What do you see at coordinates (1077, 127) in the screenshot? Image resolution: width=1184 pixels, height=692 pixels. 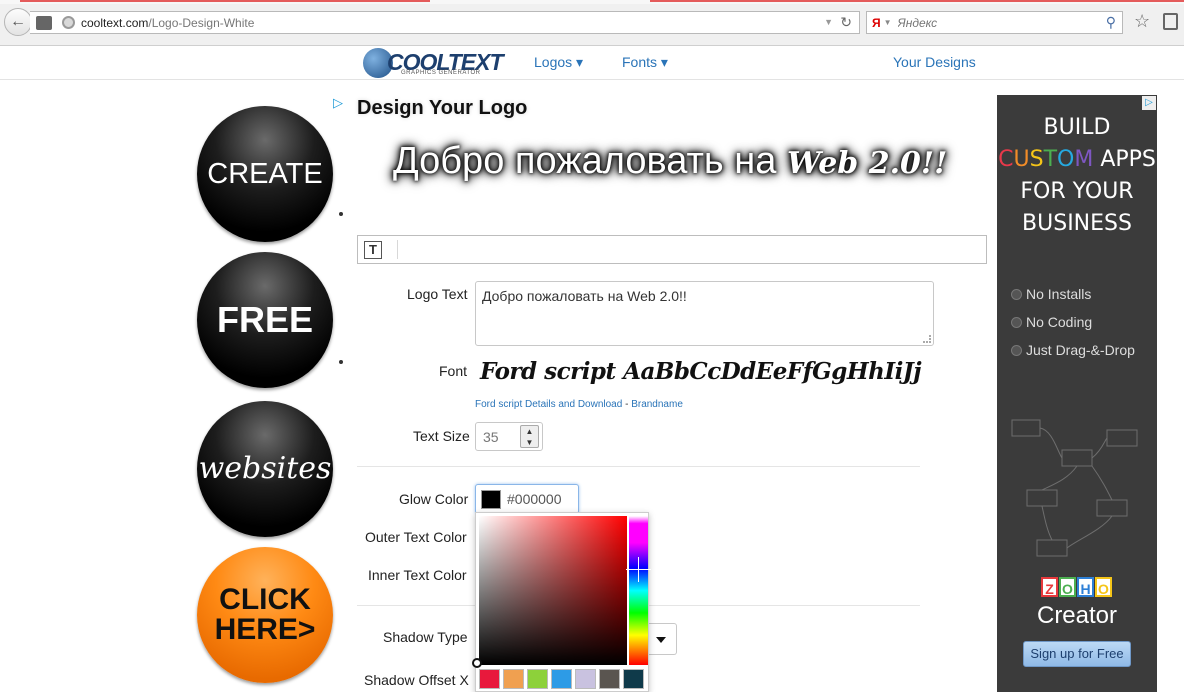 I see `ad-line-build: BUILD` at bounding box center [1077, 127].